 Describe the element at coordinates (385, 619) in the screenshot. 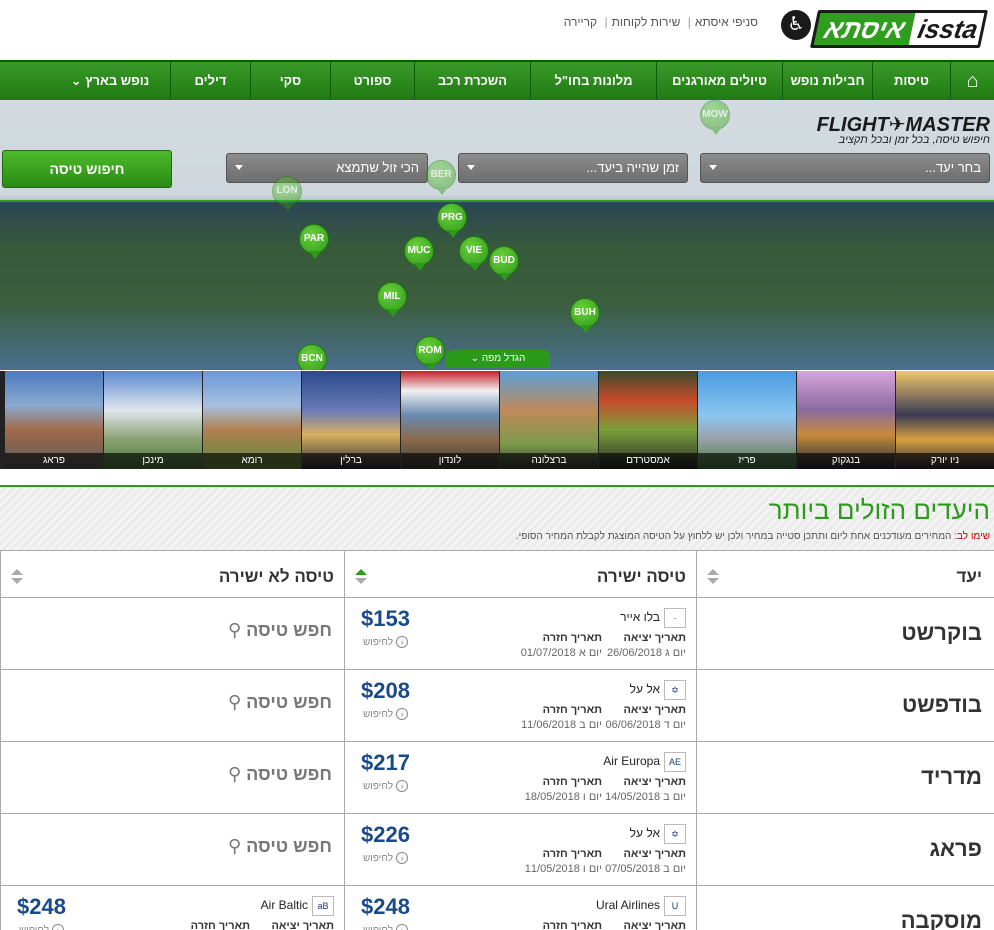

I see `price: $153` at that location.